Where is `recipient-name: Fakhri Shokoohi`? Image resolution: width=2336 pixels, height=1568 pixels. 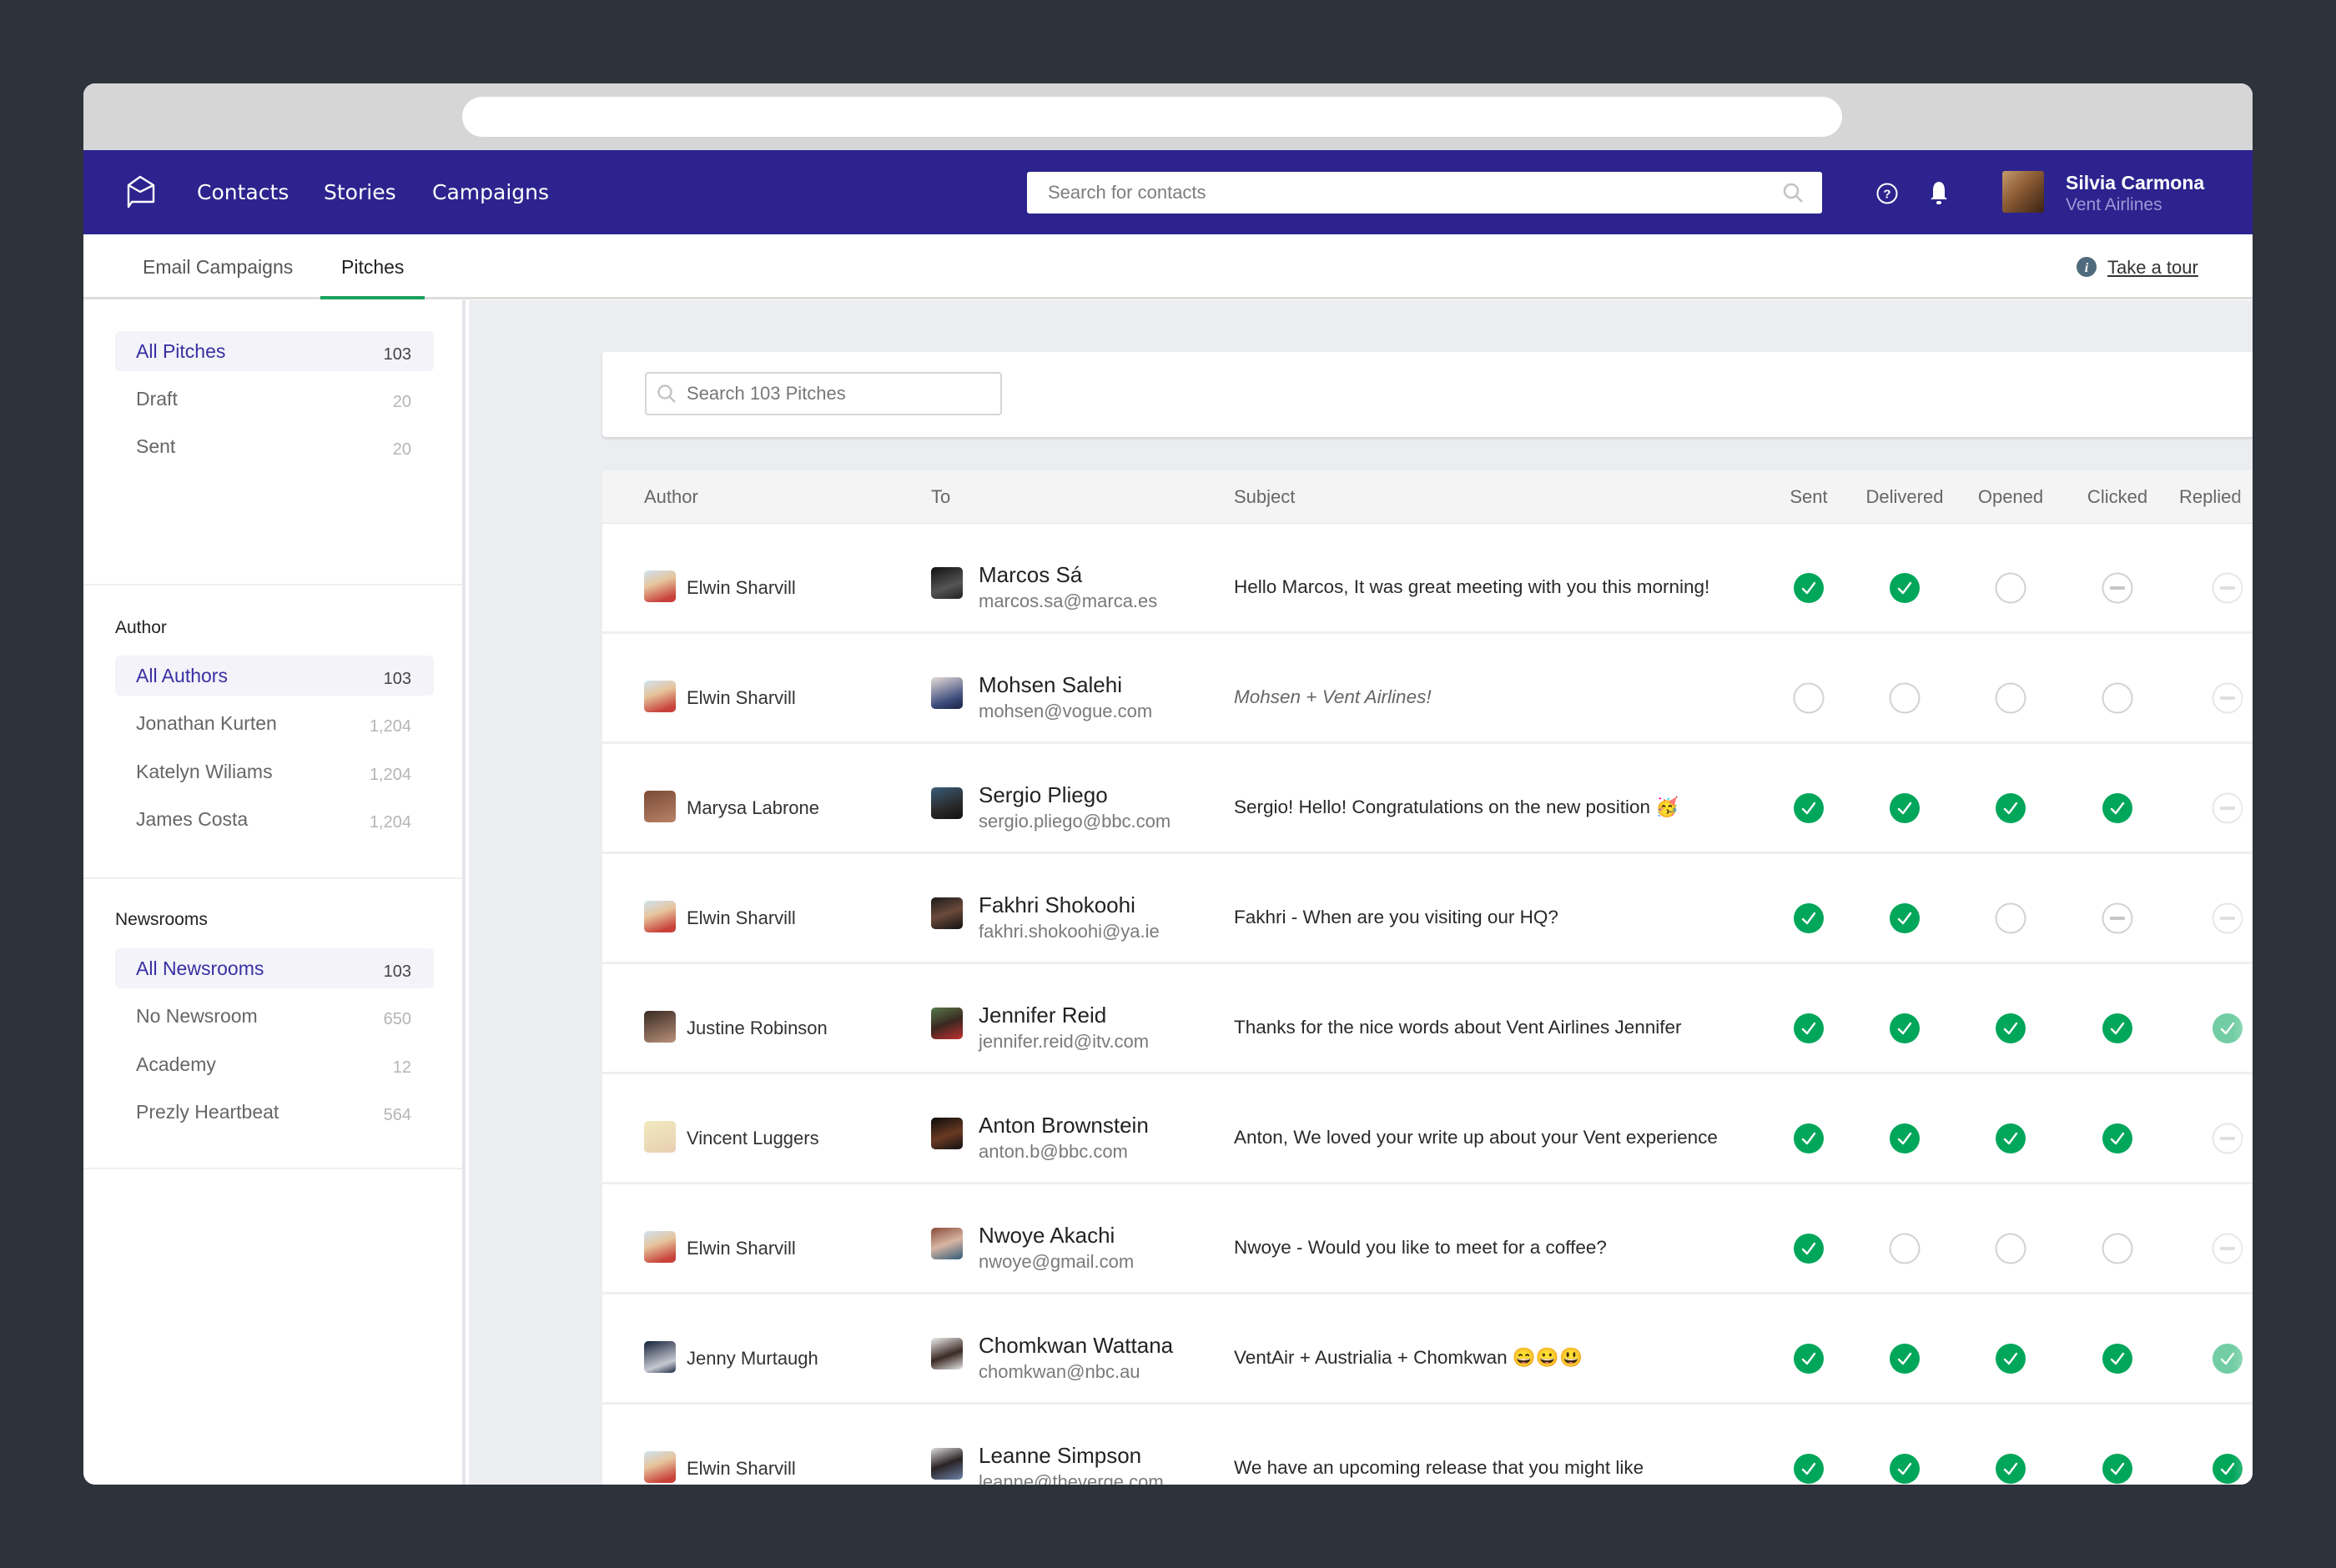
recipient-name: Fakhri Shokoohi is located at coordinates (1057, 905).